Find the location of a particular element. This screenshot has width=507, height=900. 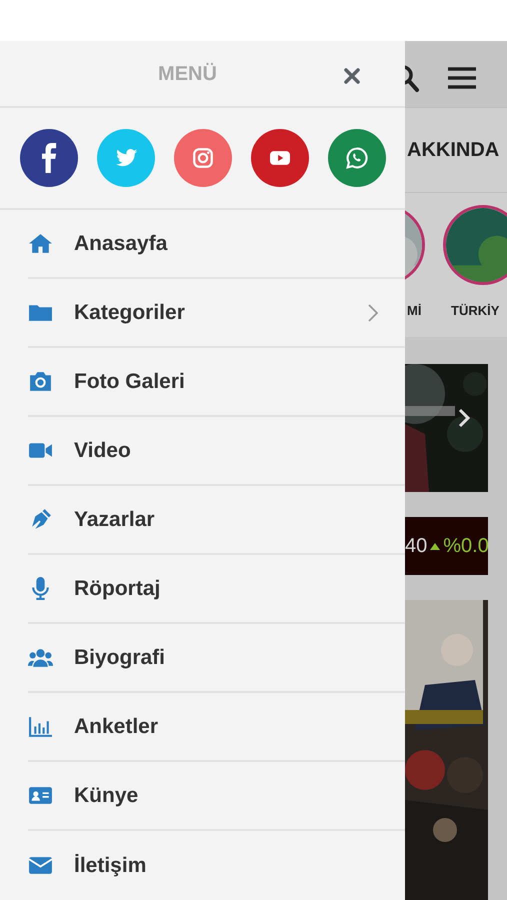

menu-item: Biyografi is located at coordinates (120, 658).